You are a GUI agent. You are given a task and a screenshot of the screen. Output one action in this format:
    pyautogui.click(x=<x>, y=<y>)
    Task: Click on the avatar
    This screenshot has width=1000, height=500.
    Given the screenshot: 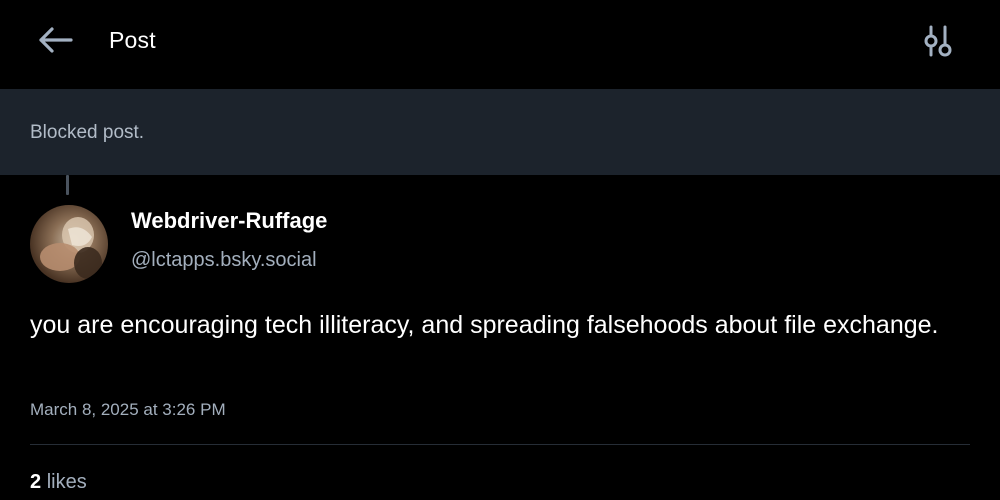 What is the action you would take?
    pyautogui.click(x=69, y=244)
    